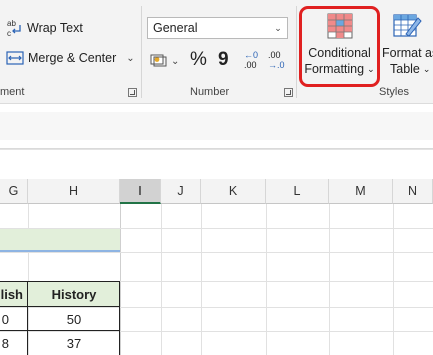 This screenshot has width=433, height=355. Describe the element at coordinates (339, 46) in the screenshot. I see `highlight-box` at that location.